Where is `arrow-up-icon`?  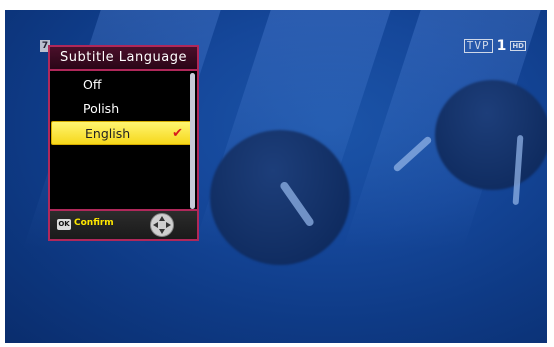 arrow-up-icon is located at coordinates (162, 218).